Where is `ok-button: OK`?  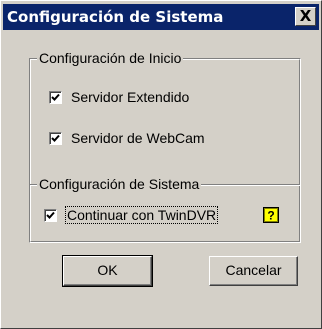 ok-button: OK is located at coordinates (107, 271).